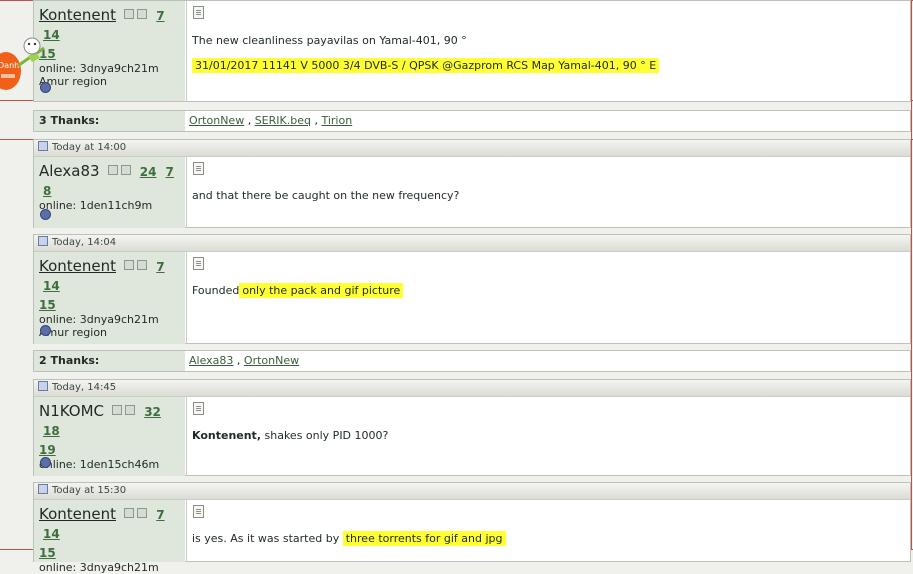 This screenshot has height=574, width=913. I want to click on online-status-text: online: 1den11ch9m, so click(96, 205).